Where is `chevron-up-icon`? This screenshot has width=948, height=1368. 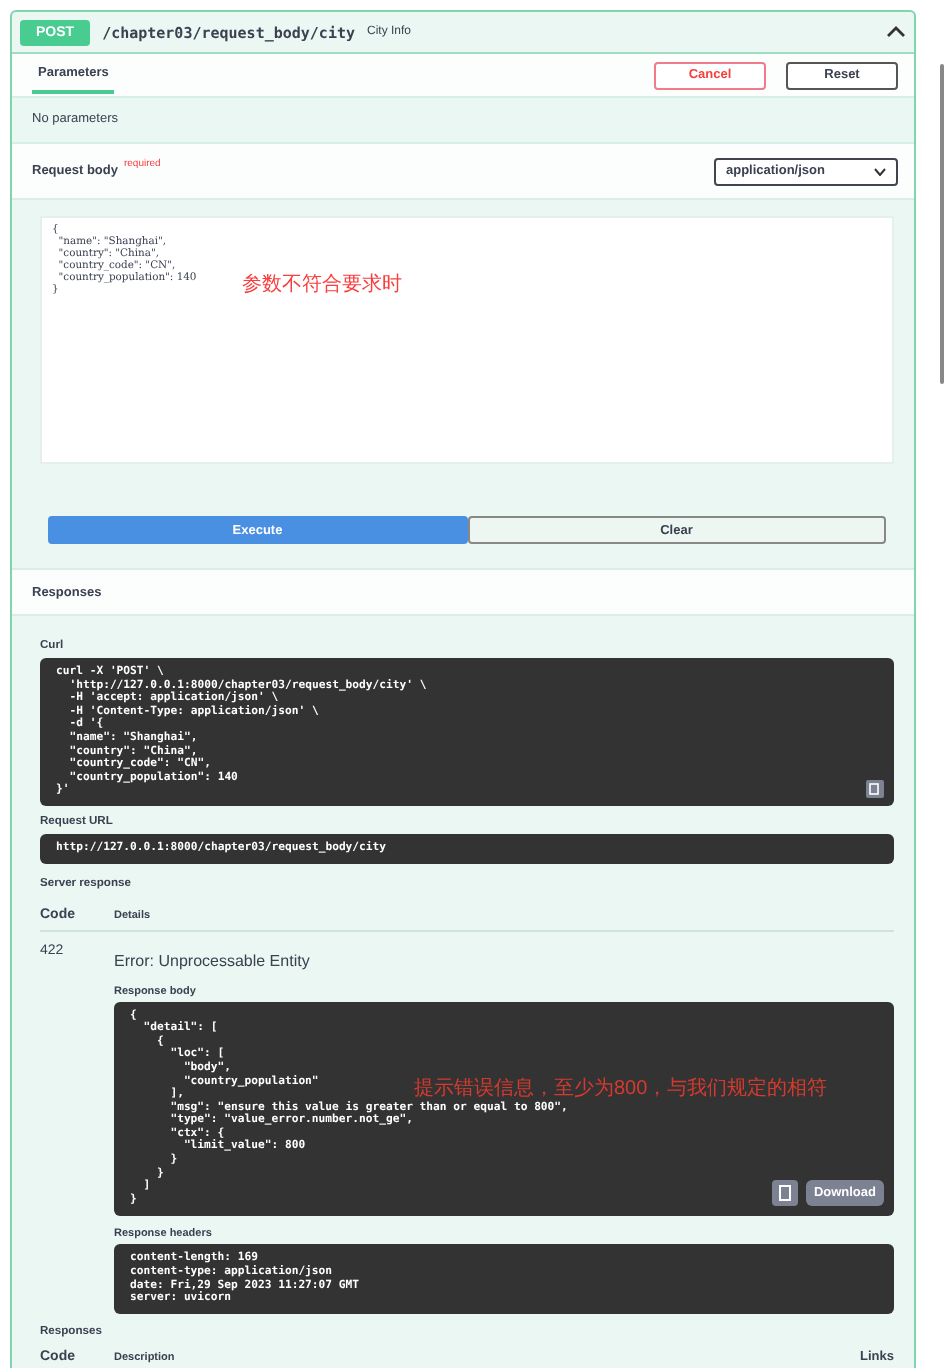 chevron-up-icon is located at coordinates (896, 32).